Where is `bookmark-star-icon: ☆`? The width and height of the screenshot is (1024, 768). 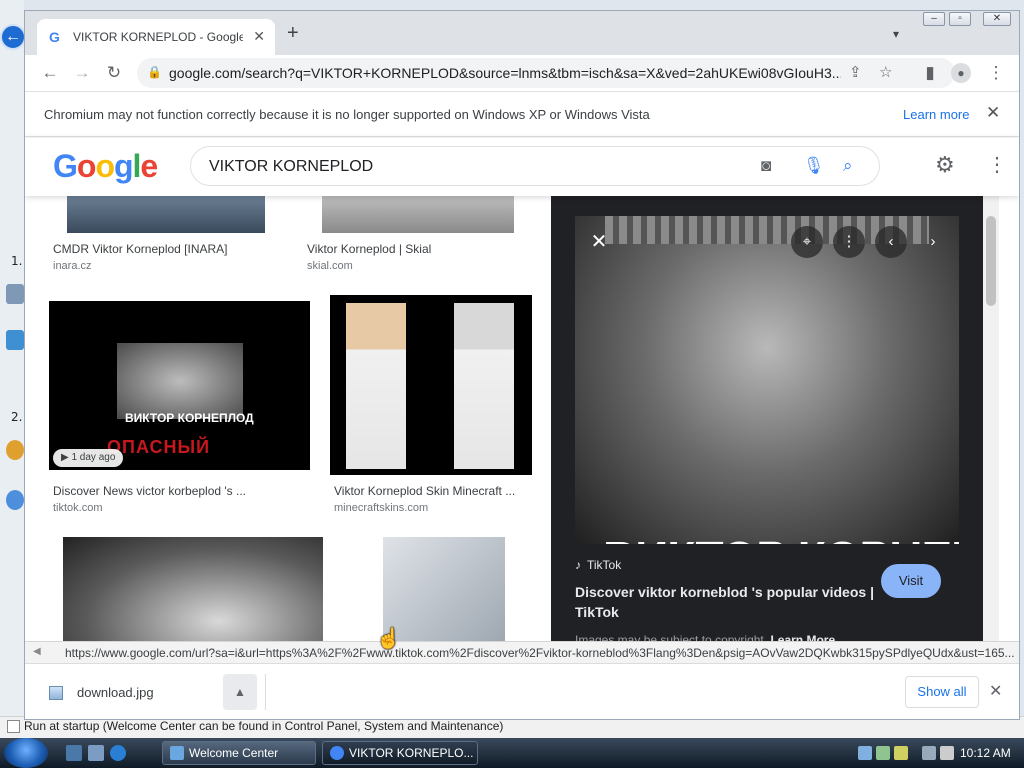 bookmark-star-icon: ☆ is located at coordinates (885, 72).